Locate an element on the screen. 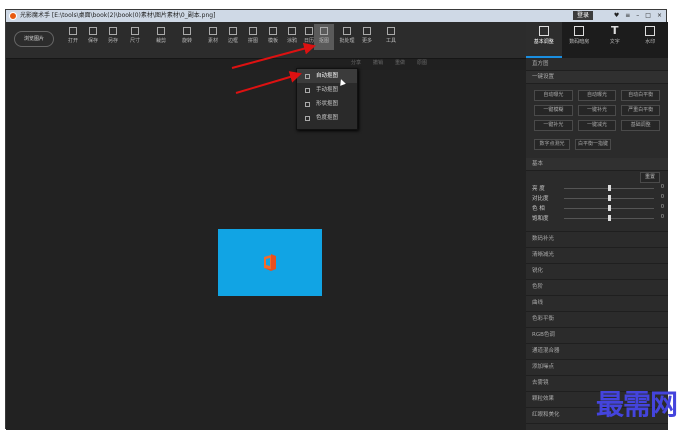  annotation-arrows is located at coordinates (273, 68).